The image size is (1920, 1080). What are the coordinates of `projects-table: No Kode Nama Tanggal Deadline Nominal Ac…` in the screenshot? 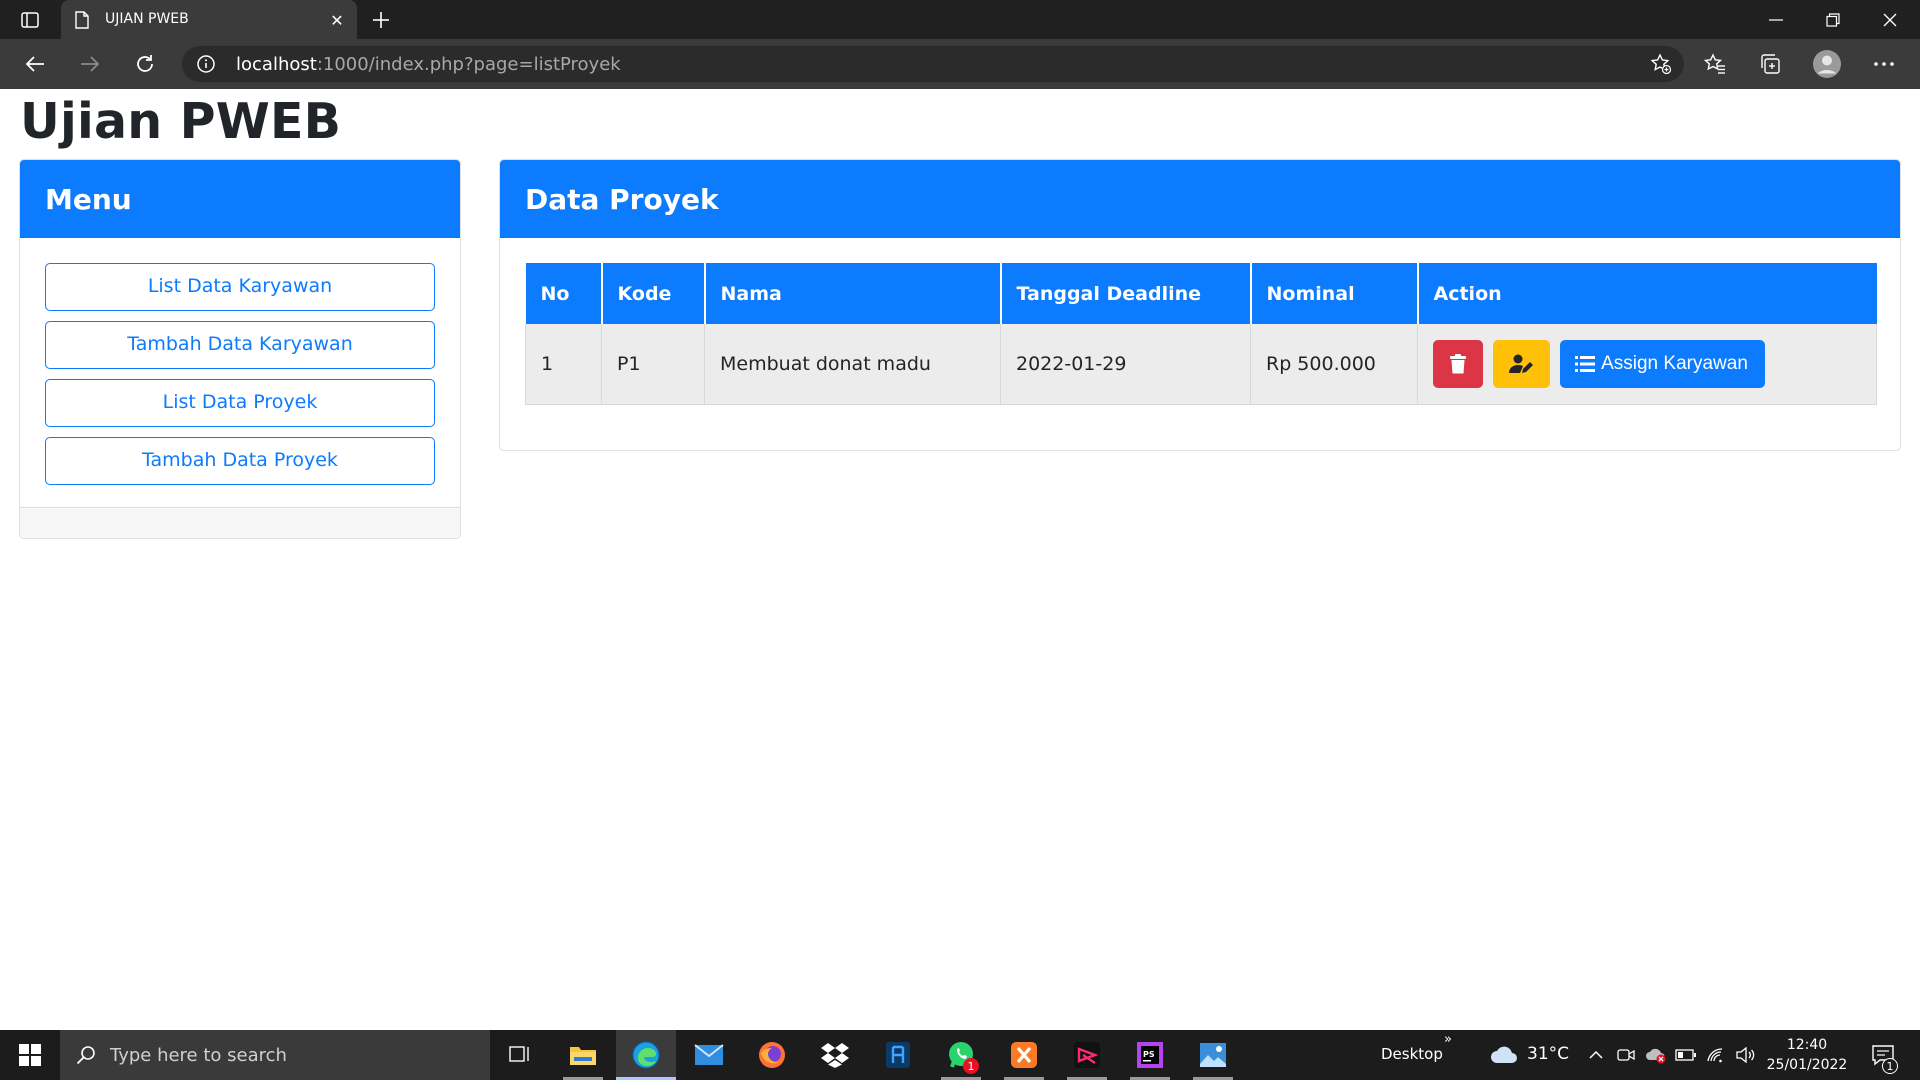 It's located at (1201, 334).